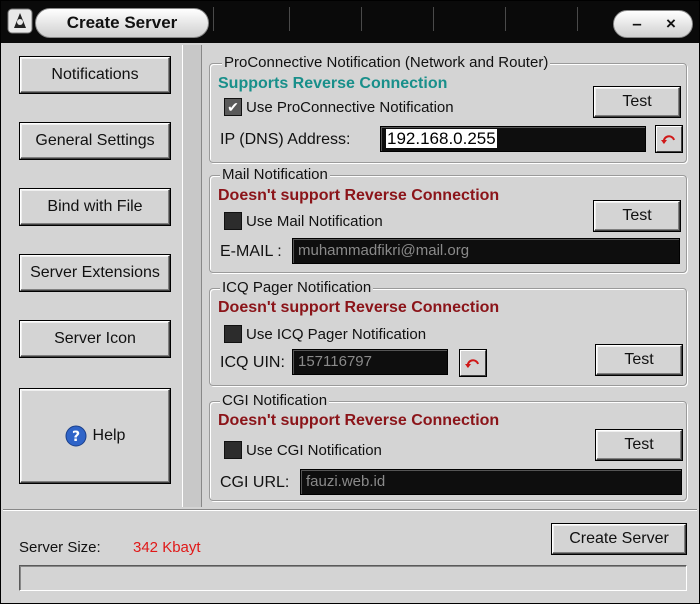  What do you see at coordinates (314, 450) in the screenshot?
I see `cgi-checkbox-label: Use CGI Notification` at bounding box center [314, 450].